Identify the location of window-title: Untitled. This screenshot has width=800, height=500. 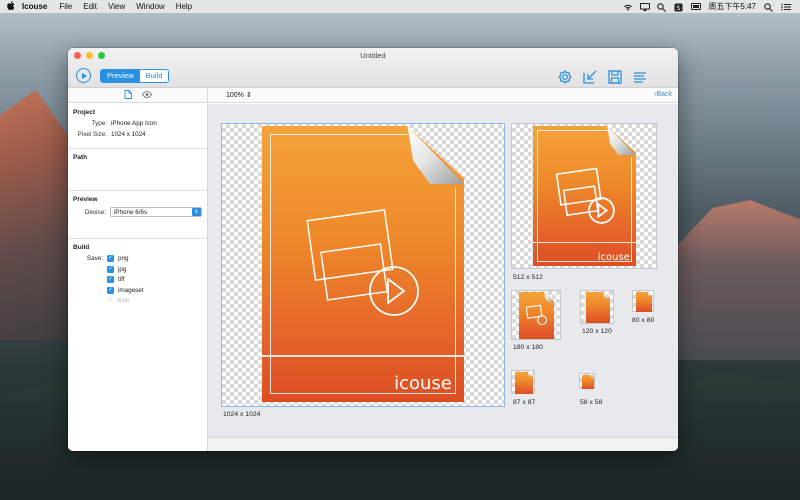
(373, 55).